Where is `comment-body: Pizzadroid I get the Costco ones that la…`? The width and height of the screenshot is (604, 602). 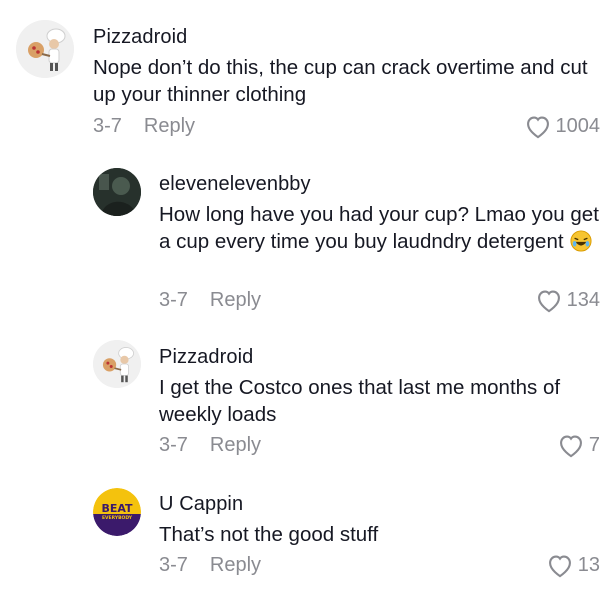 comment-body: Pizzadroid I get the Costco ones that la… is located at coordinates (381, 386).